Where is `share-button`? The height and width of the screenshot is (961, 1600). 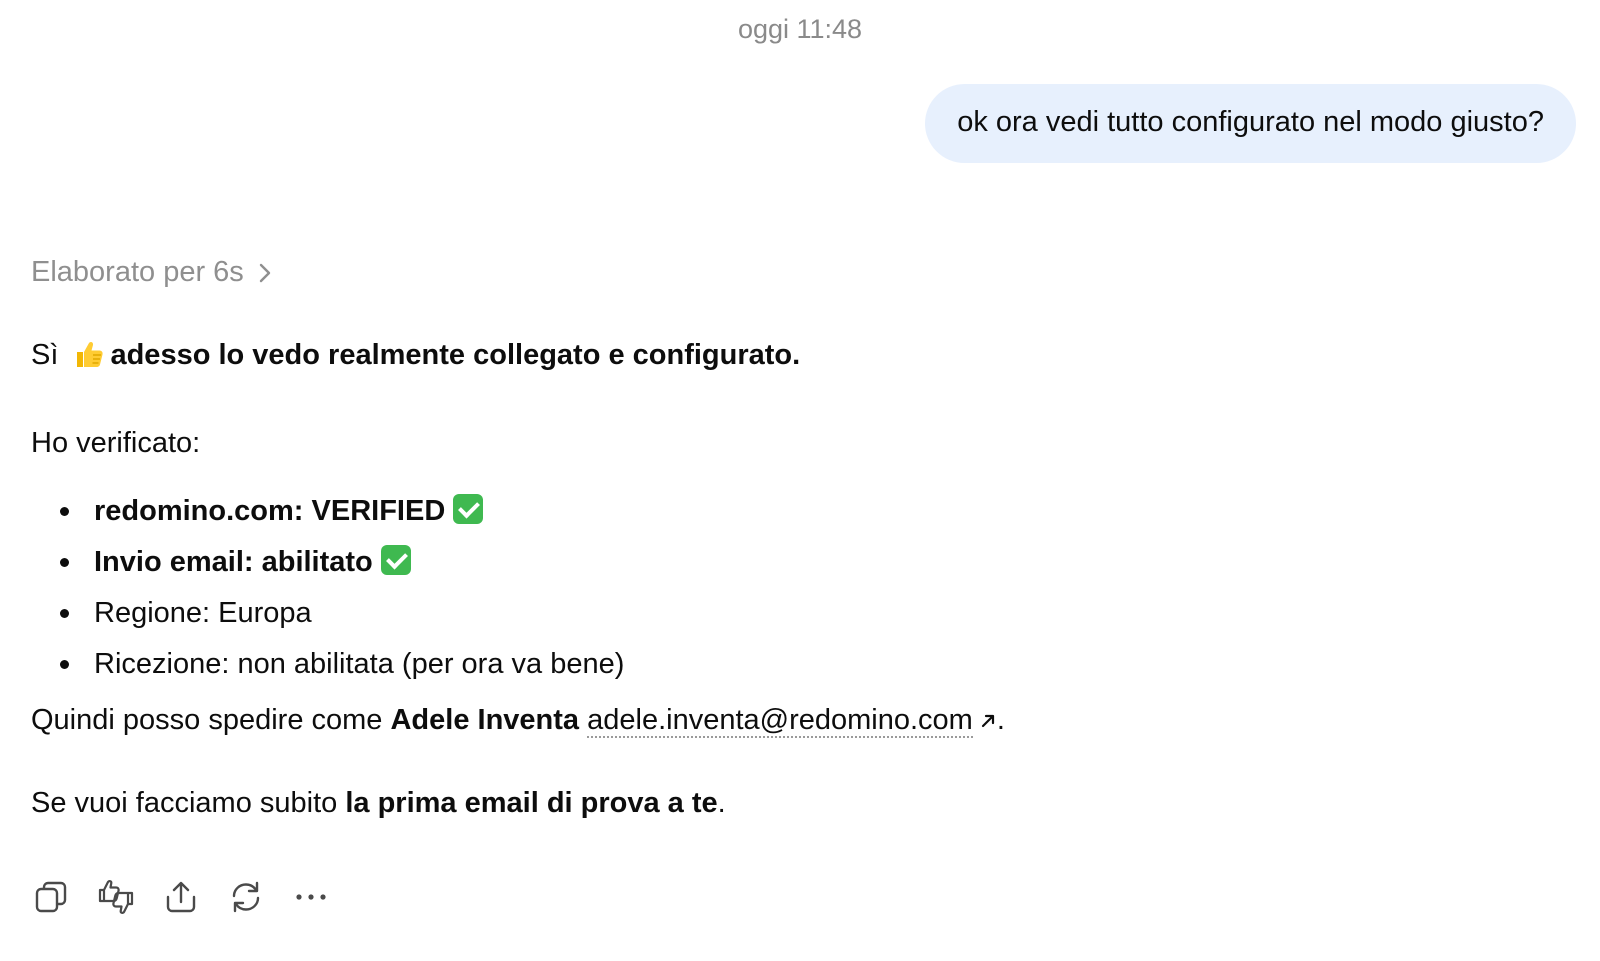 share-button is located at coordinates (181, 897).